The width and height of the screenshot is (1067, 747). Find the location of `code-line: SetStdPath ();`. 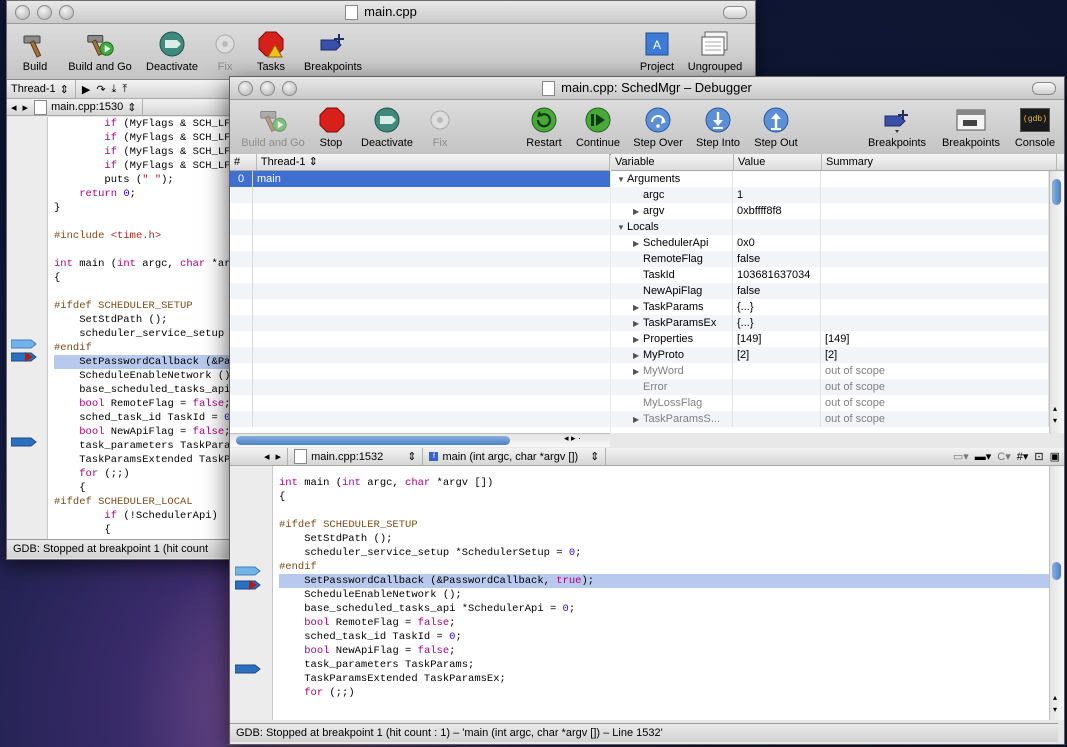

code-line: SetStdPath (); is located at coordinates (664, 539).